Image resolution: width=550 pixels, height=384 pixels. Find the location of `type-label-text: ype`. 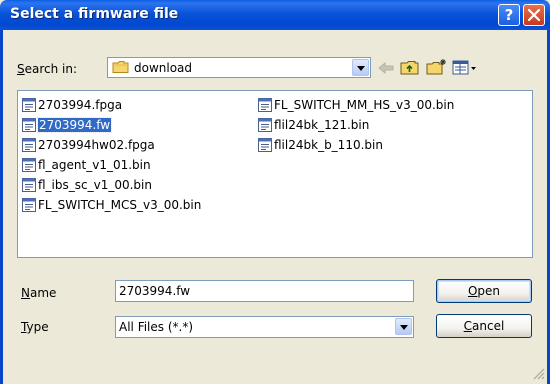

type-label-text: ype is located at coordinates (37, 327).